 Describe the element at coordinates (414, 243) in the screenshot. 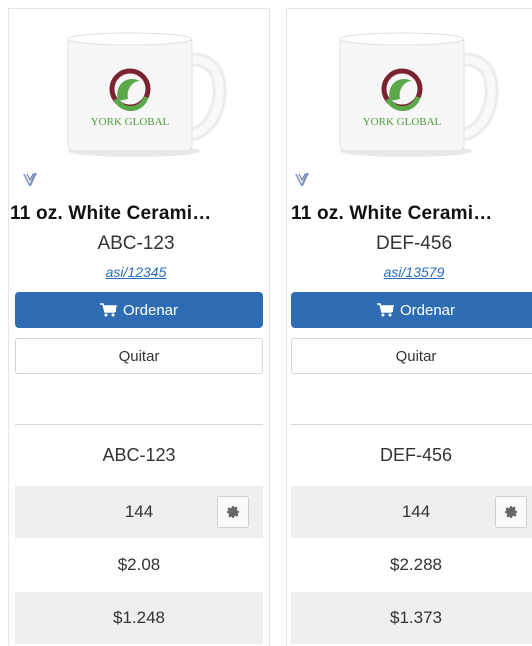

I see `product-sku: DEF-456` at that location.